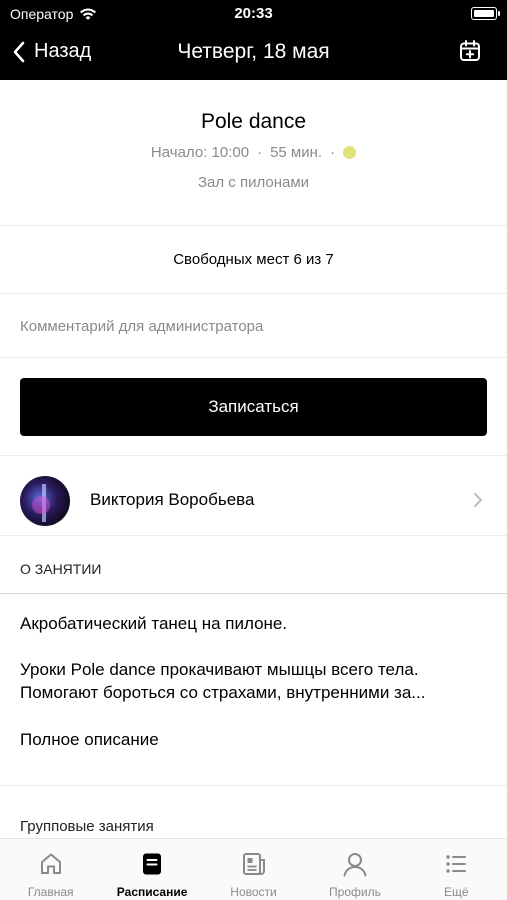 The width and height of the screenshot is (507, 900). Describe the element at coordinates (470, 50) in the screenshot. I see `calendar-add-icon` at that location.